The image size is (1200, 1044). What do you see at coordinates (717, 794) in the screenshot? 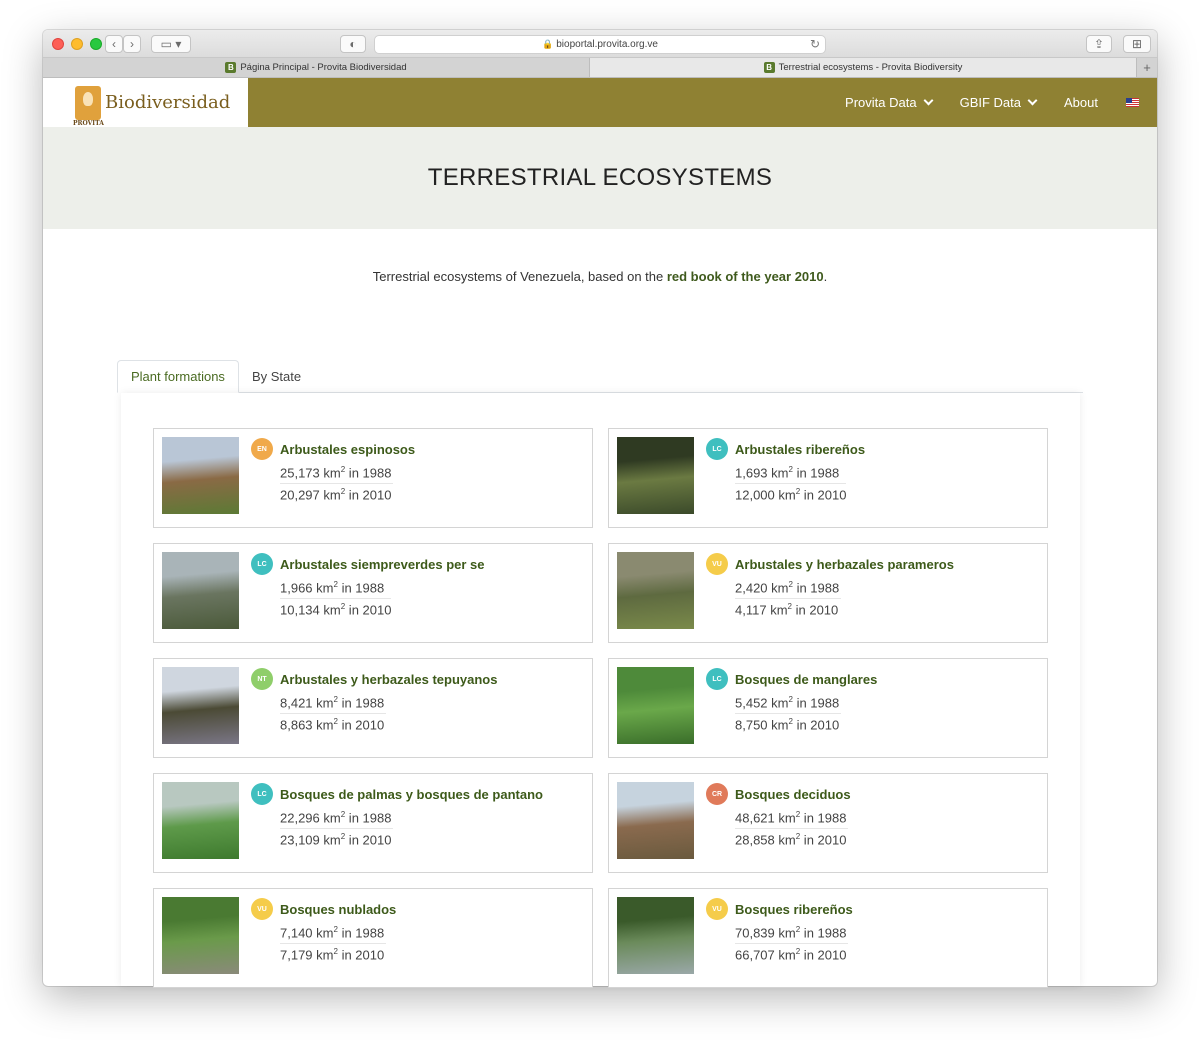
I see `status-badge: CR` at bounding box center [717, 794].